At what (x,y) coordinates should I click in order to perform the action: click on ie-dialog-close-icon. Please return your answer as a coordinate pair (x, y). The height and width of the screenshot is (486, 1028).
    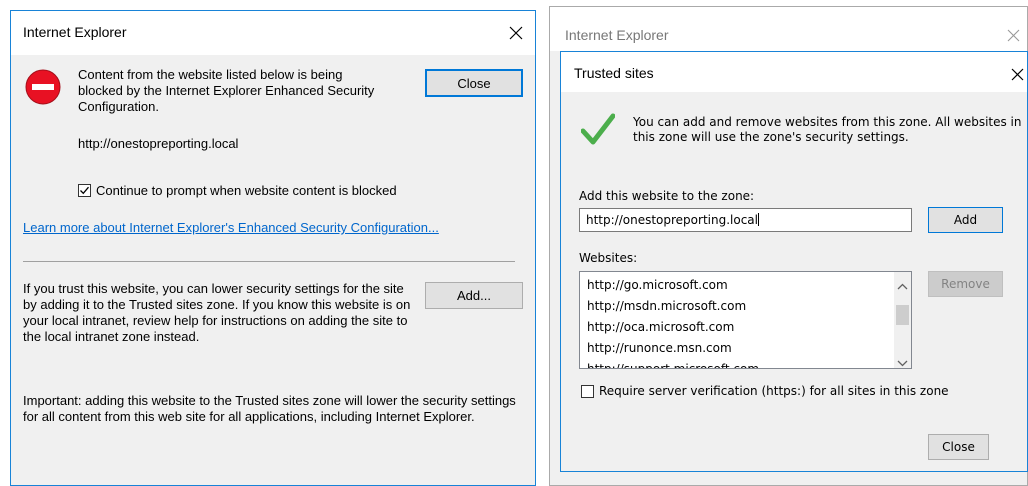
    Looking at the image, I should click on (516, 33).